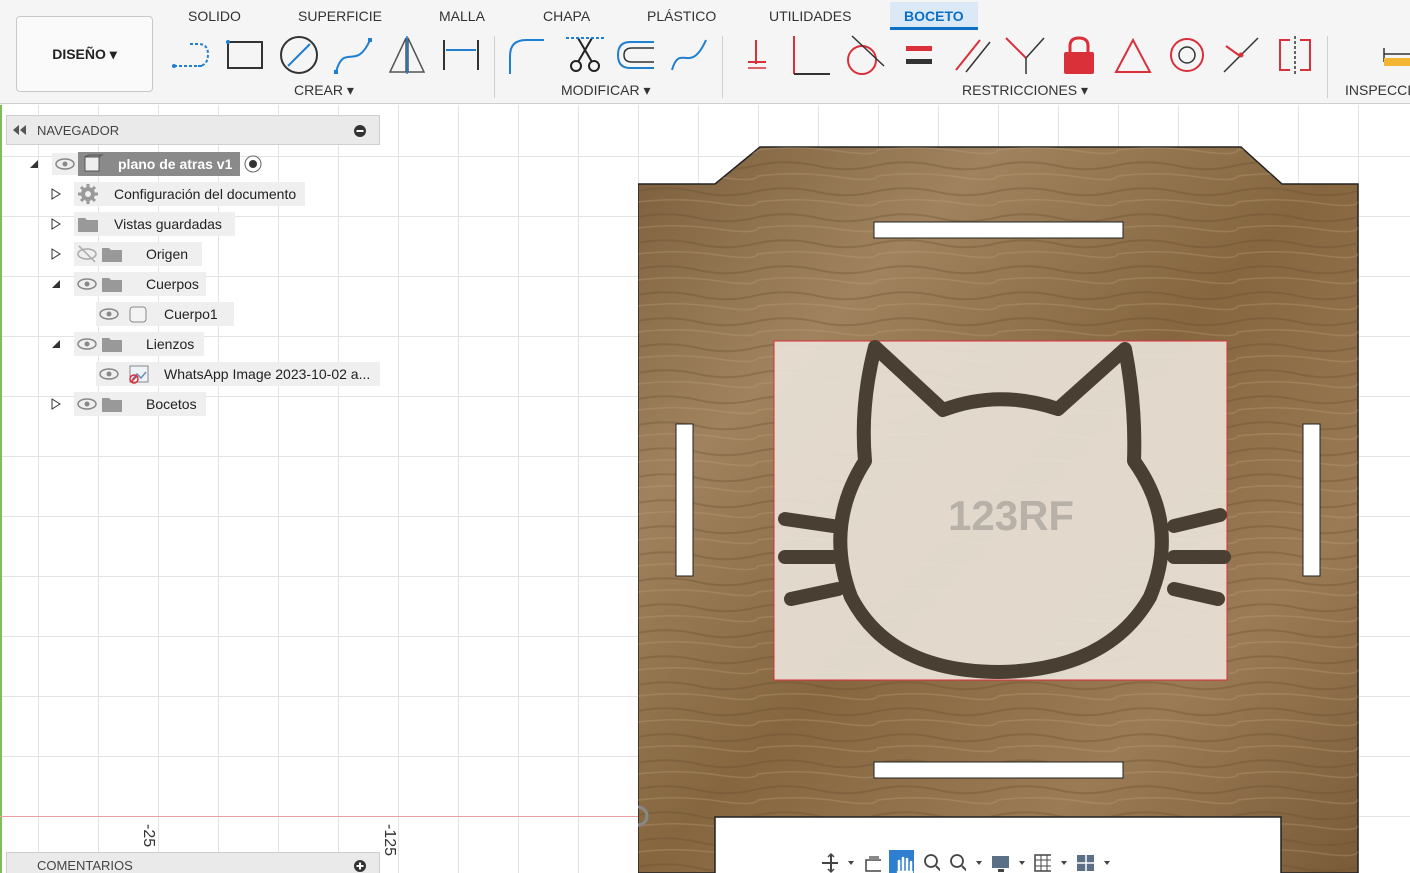  What do you see at coordinates (1042, 862) in the screenshot?
I see `grid-settings-icon` at bounding box center [1042, 862].